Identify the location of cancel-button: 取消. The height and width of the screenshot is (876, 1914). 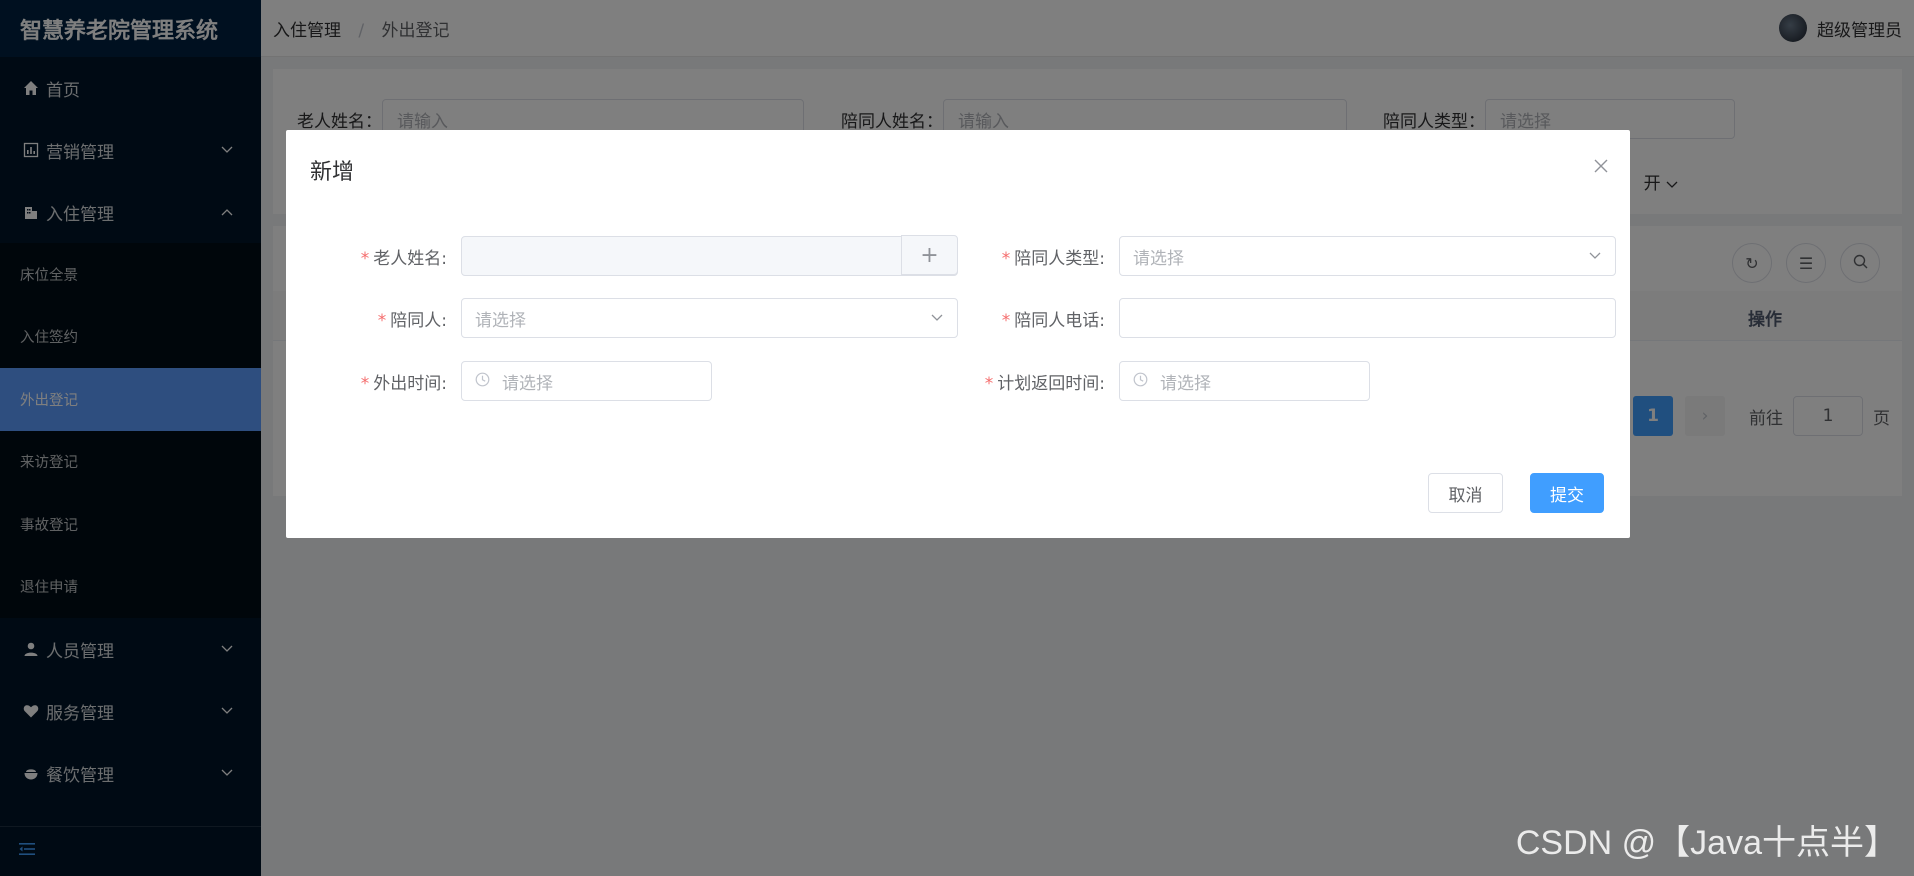
(1465, 493).